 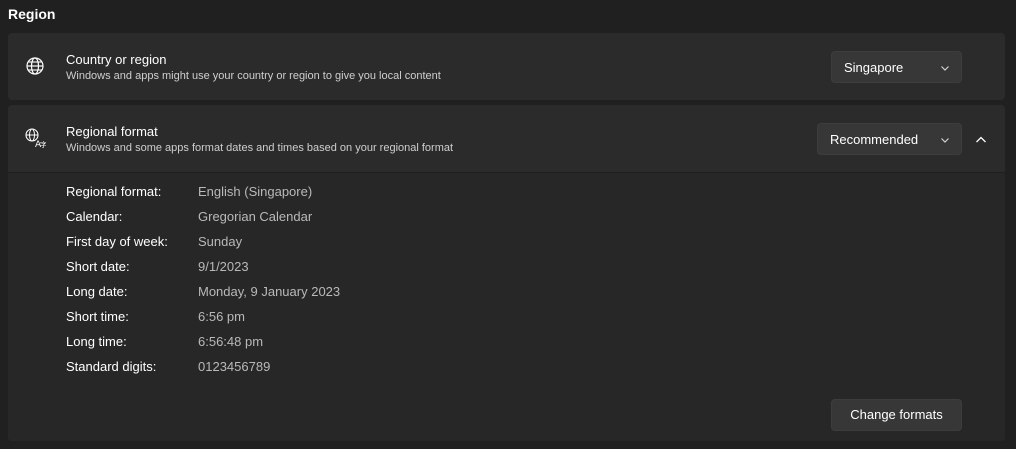 I want to click on detail-value: Gregorian Calendar, so click(x=255, y=216).